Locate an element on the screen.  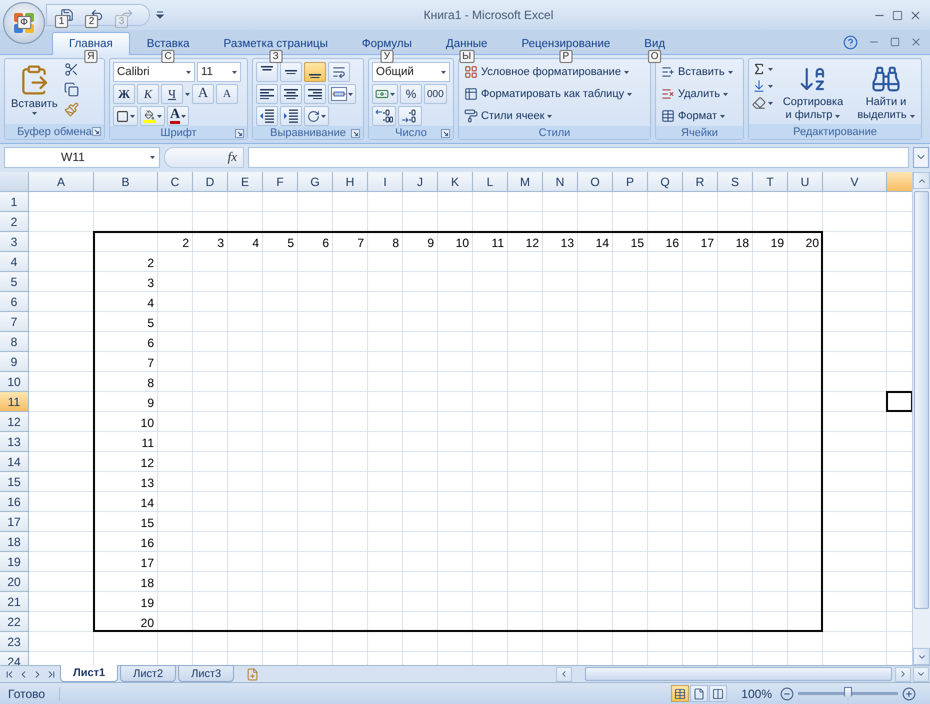
cells-menu-button: Удалить is located at coordinates (694, 94).